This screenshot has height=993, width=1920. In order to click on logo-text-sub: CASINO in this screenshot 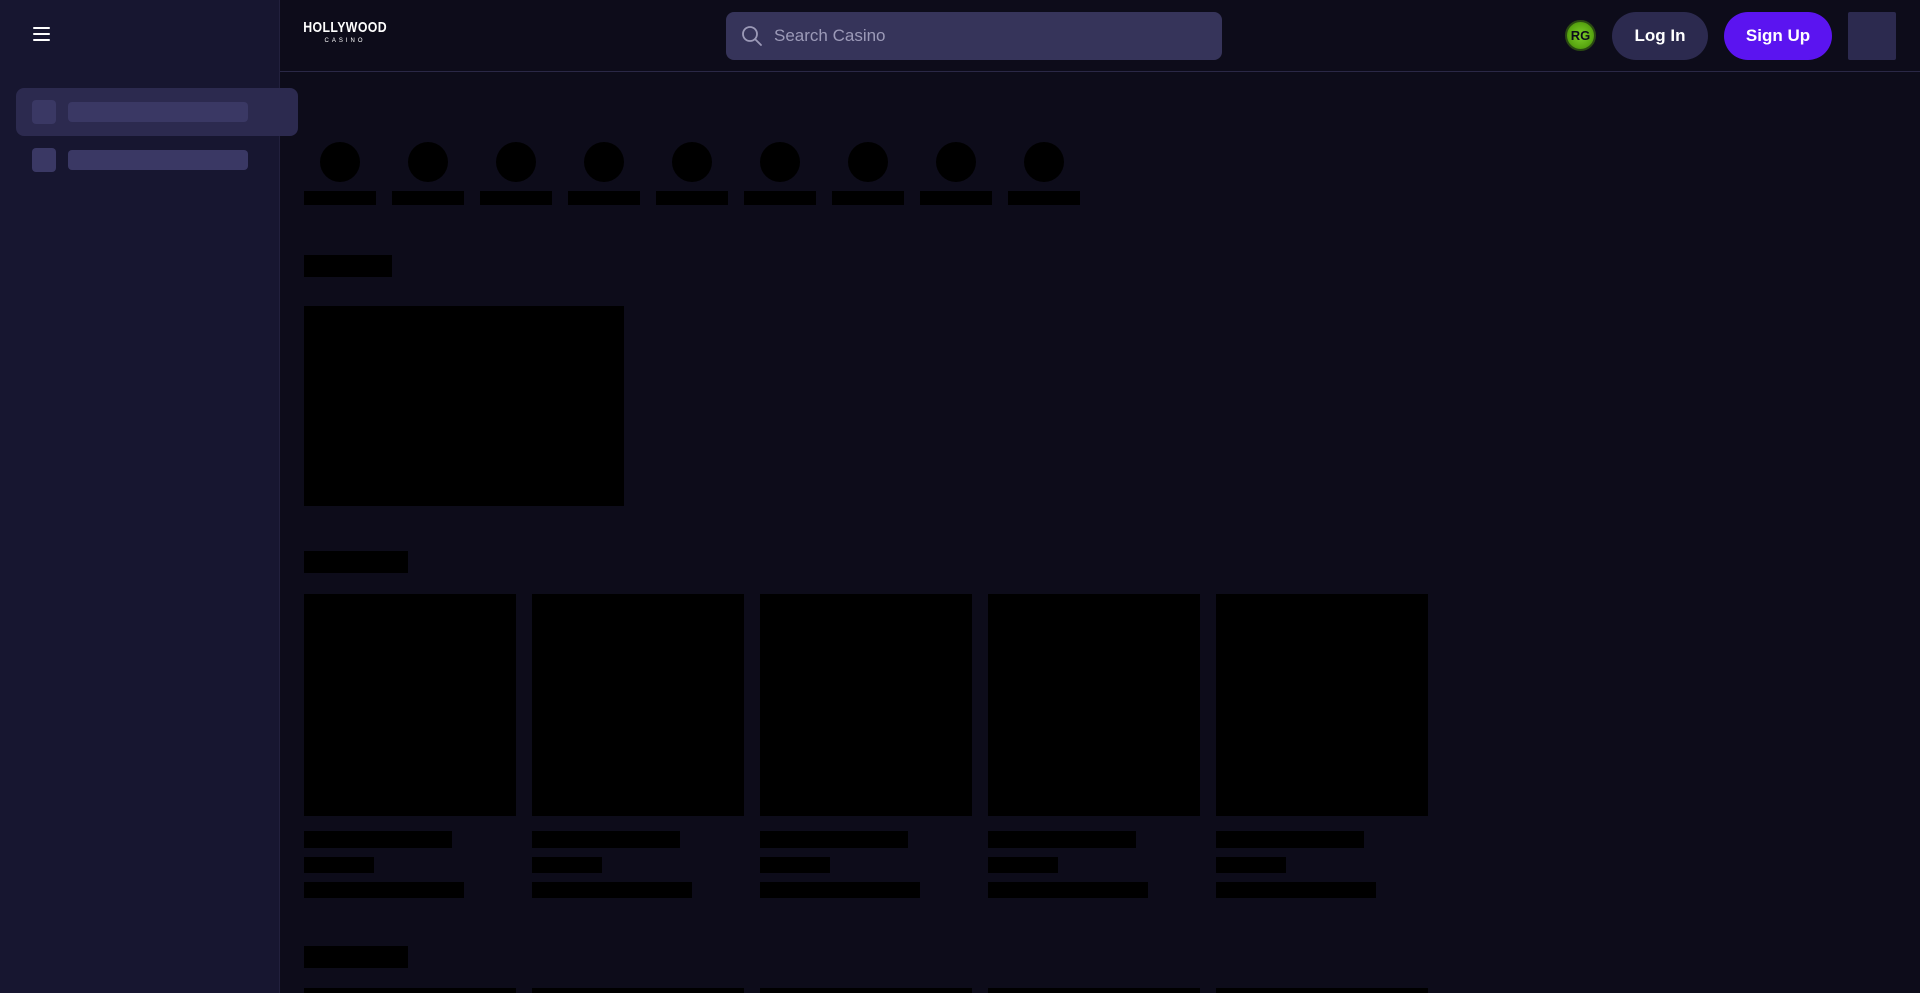, I will do `click(345, 41)`.